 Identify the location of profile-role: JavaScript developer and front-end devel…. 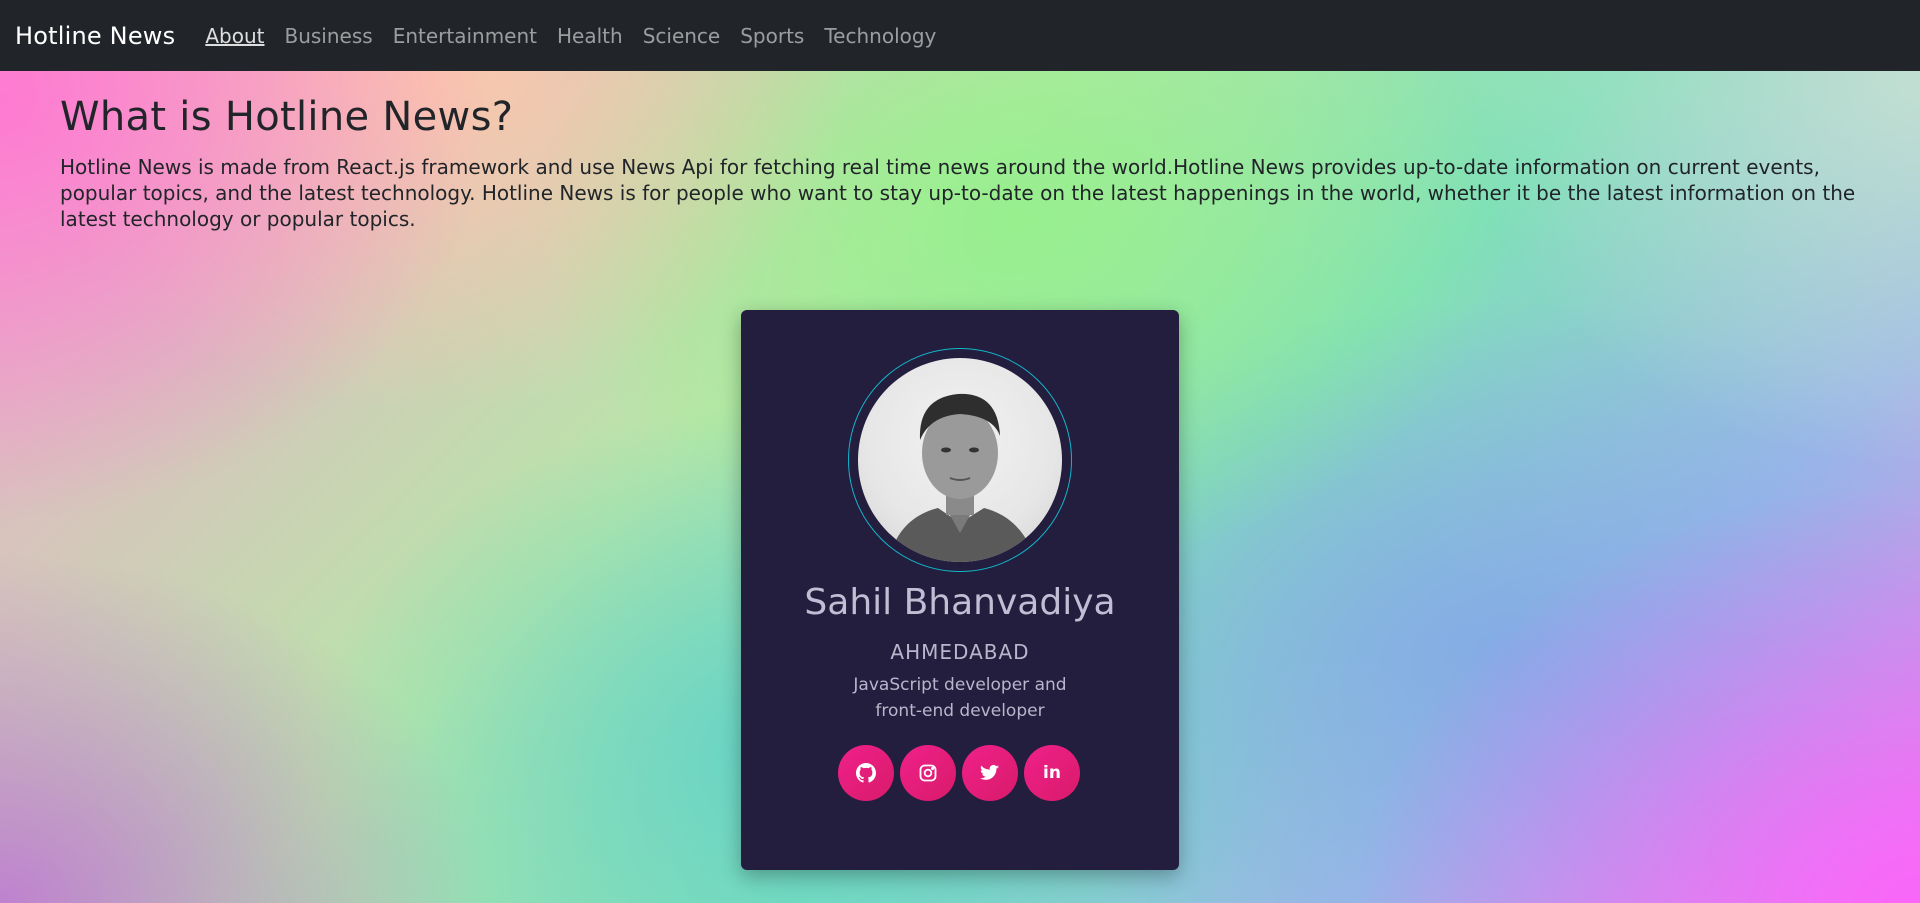
(960, 698).